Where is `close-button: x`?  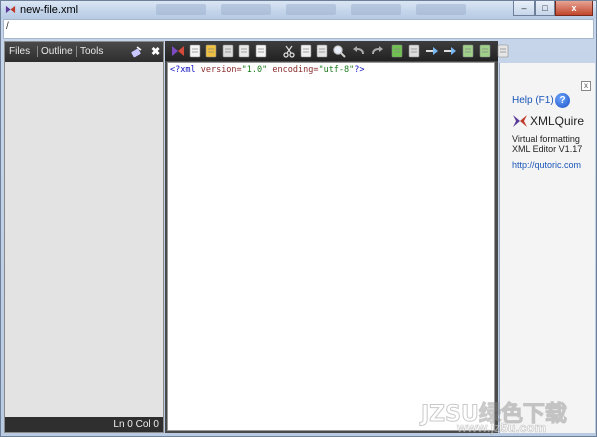
close-button: x is located at coordinates (574, 8).